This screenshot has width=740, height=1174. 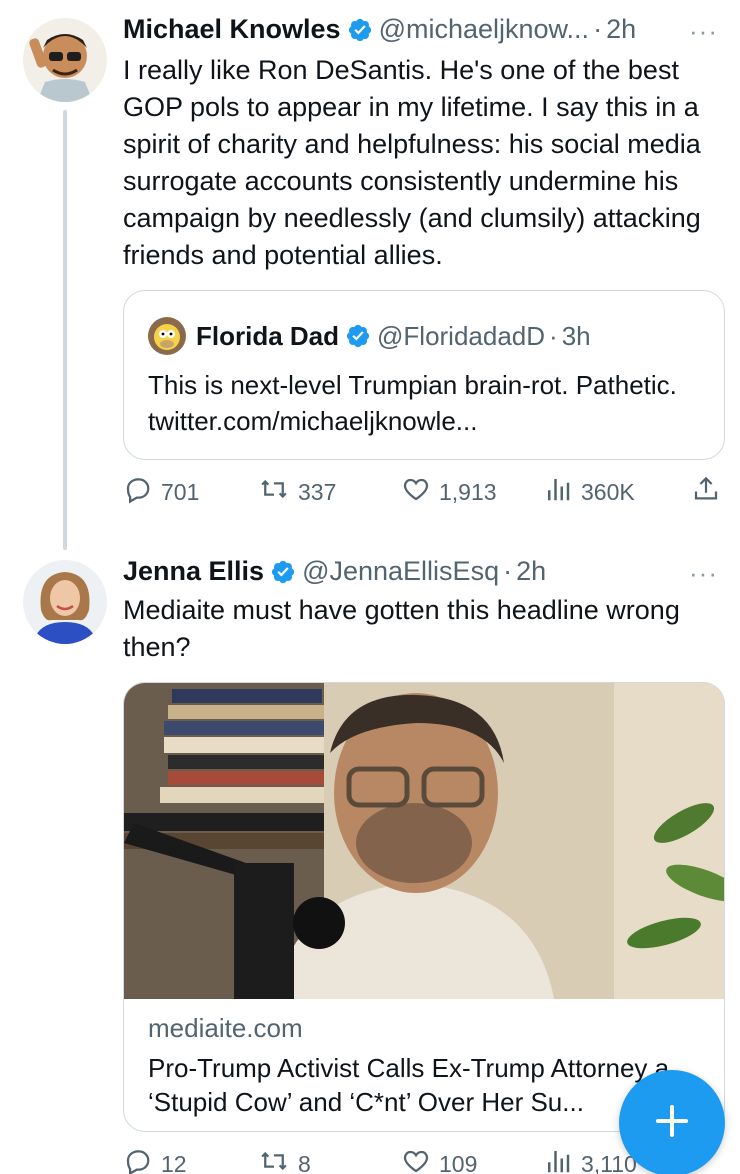 I want to click on quoted-timestamp: 3h, so click(x=576, y=336).